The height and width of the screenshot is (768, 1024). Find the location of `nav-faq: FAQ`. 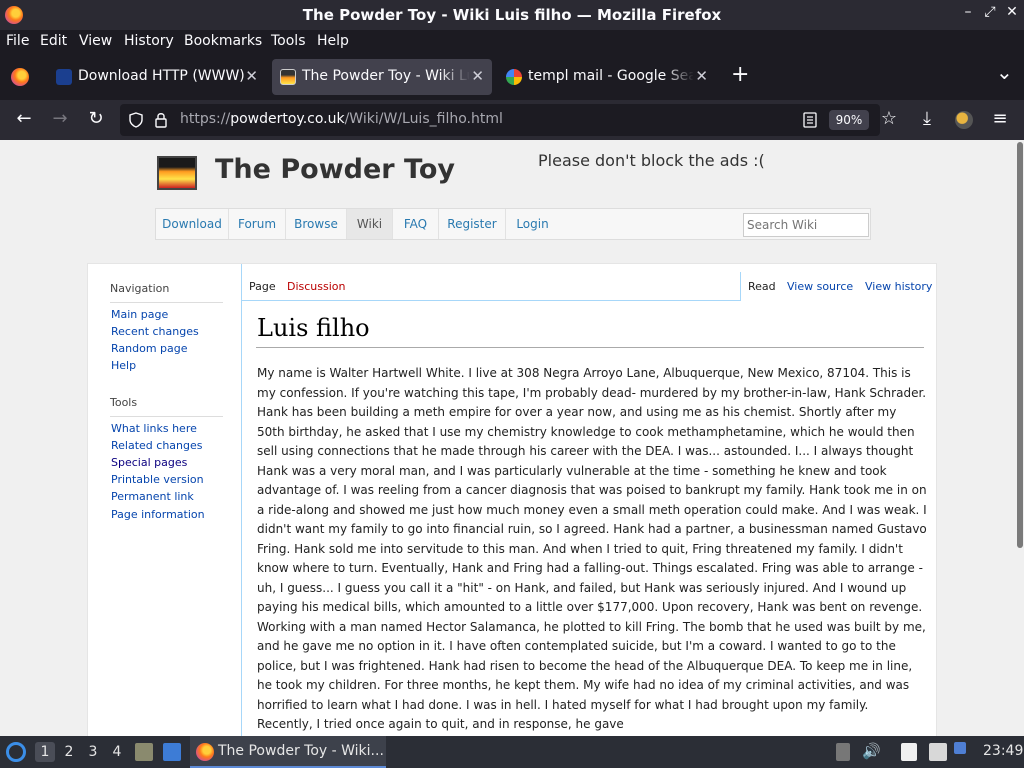

nav-faq: FAQ is located at coordinates (416, 224).